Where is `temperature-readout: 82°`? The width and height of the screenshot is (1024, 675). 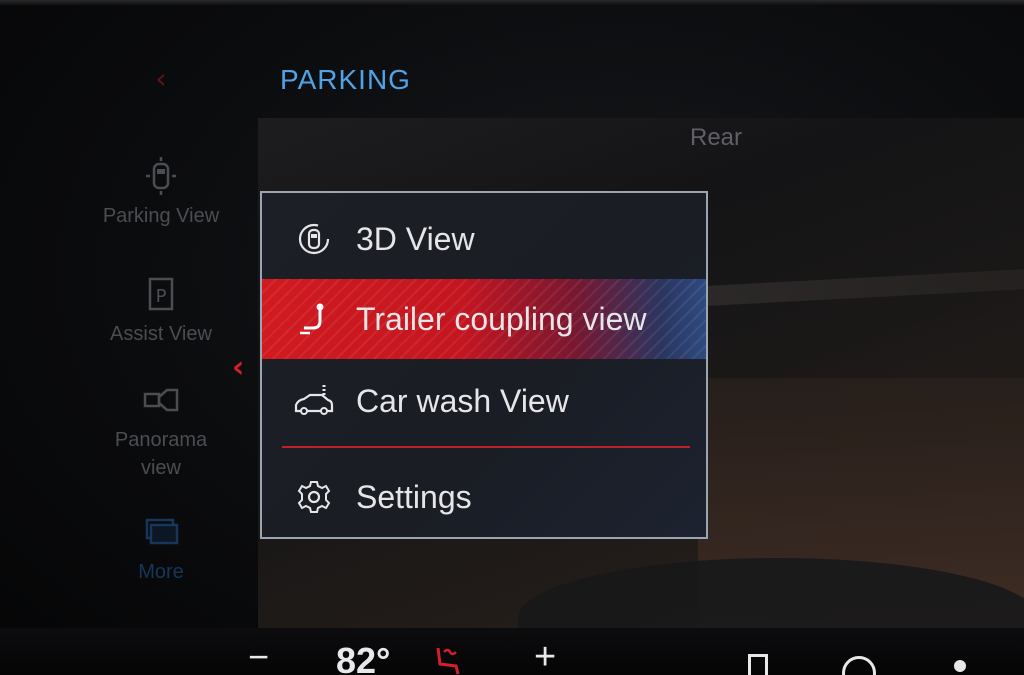
temperature-readout: 82° is located at coordinates (363, 657).